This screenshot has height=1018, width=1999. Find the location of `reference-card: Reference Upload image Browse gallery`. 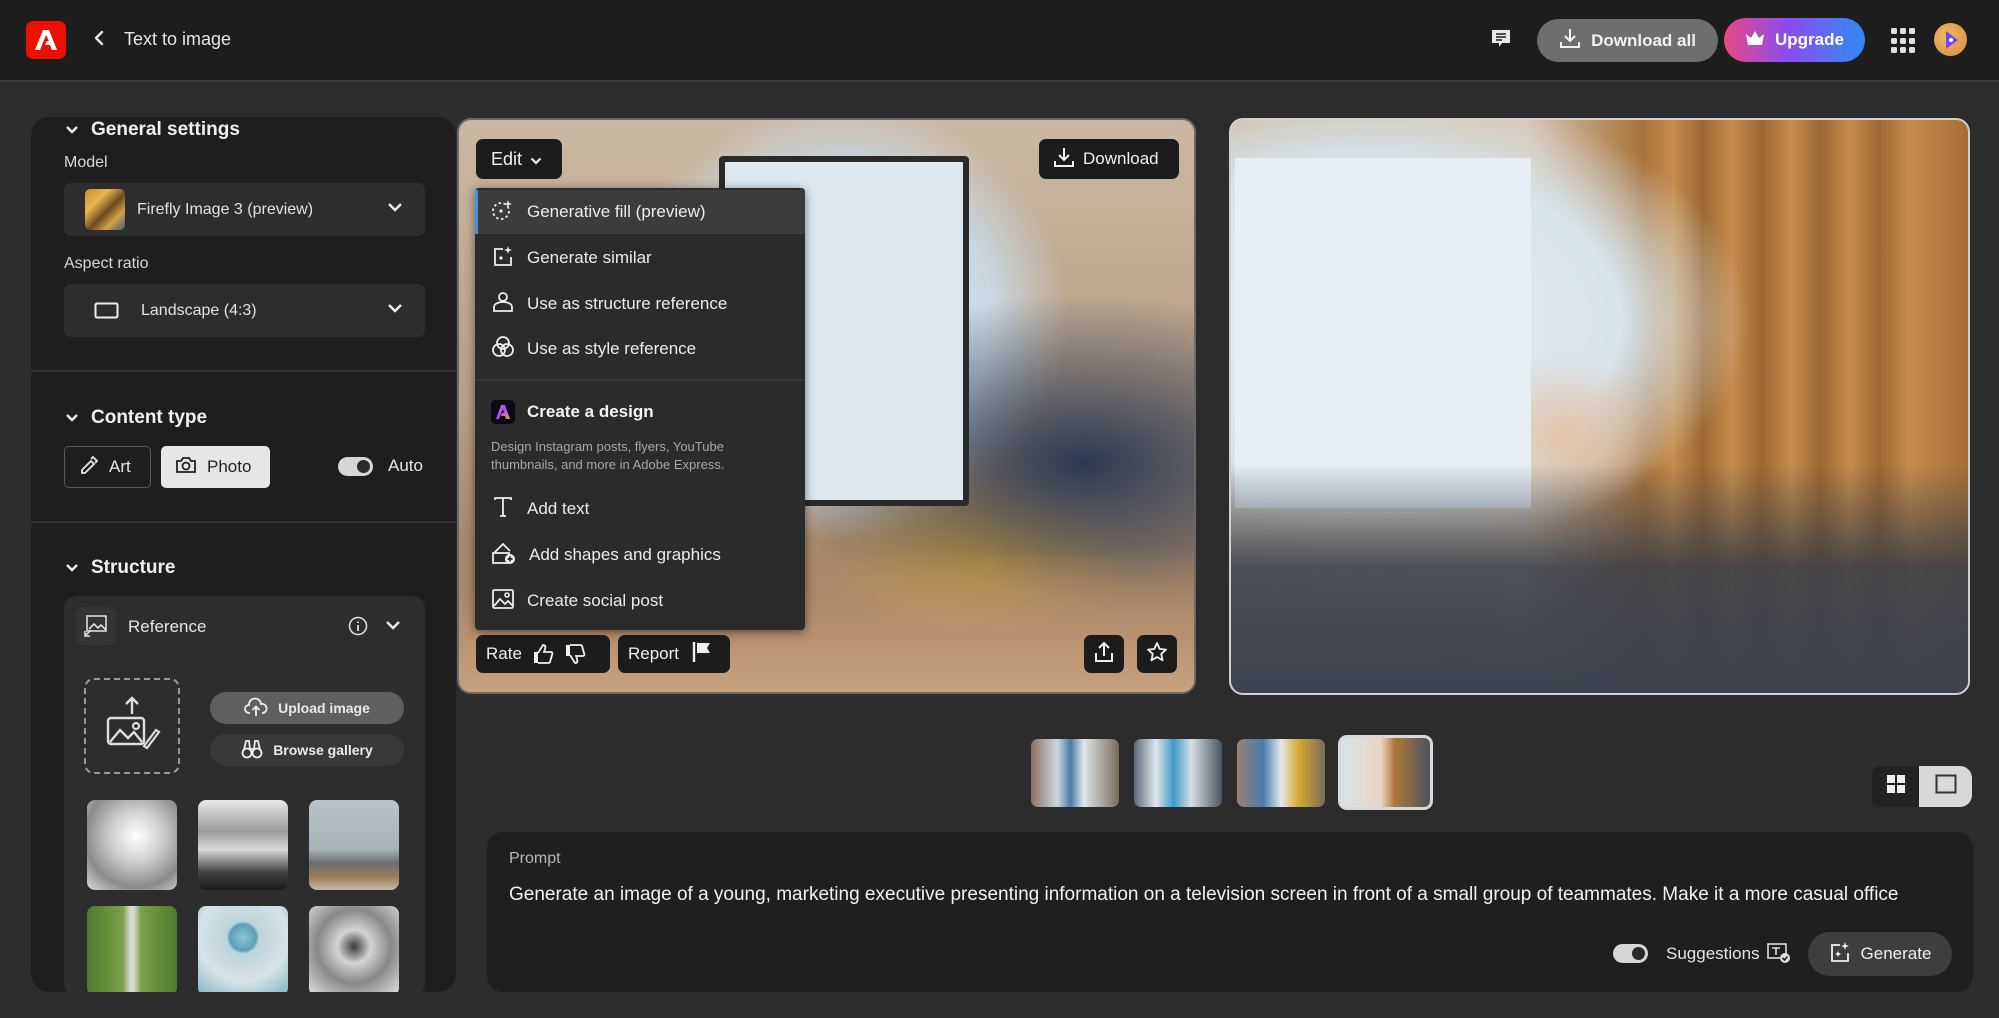

reference-card: Reference Upload image Browse gallery is located at coordinates (244, 794).